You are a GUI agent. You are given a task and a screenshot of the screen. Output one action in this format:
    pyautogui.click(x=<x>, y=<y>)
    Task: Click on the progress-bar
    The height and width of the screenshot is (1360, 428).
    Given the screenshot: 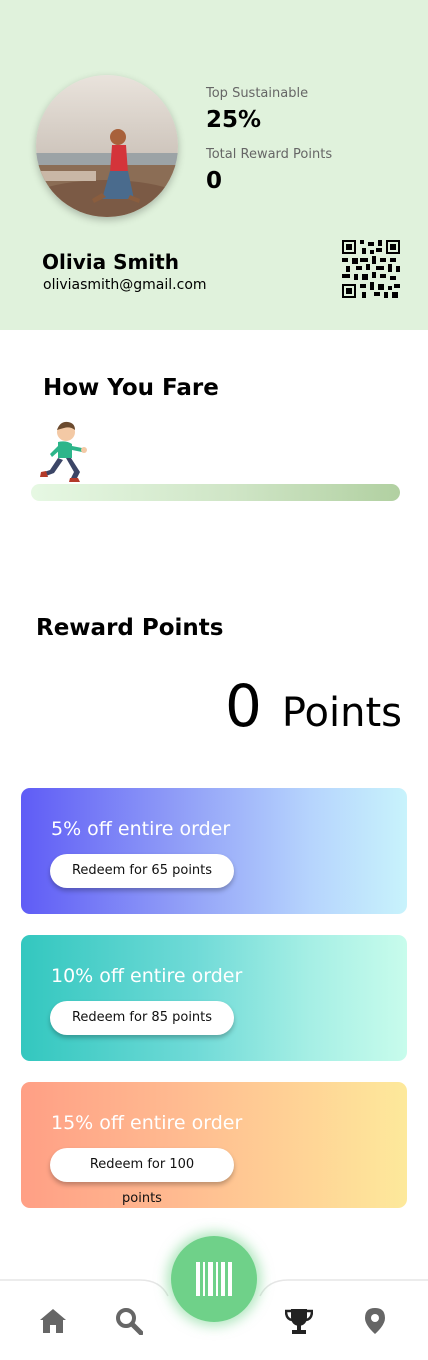 What is the action you would take?
    pyautogui.click(x=215, y=492)
    